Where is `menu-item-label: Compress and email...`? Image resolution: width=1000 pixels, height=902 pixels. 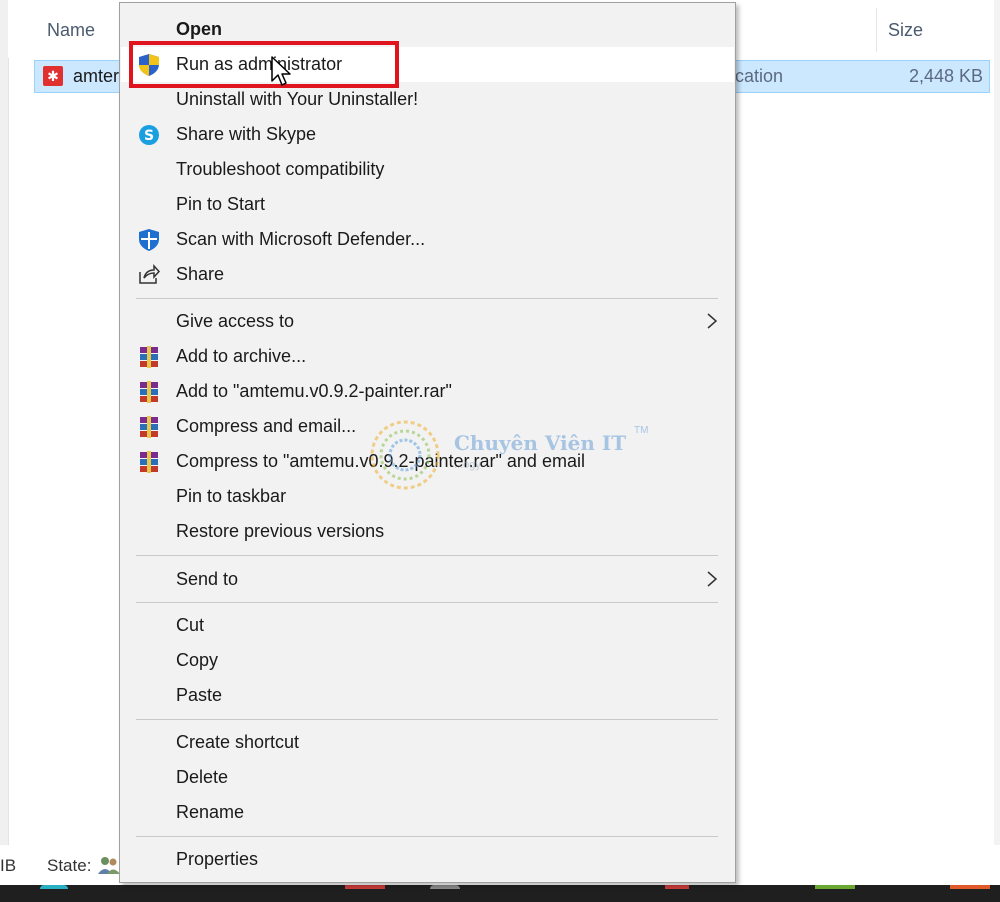 menu-item-label: Compress and email... is located at coordinates (266, 426).